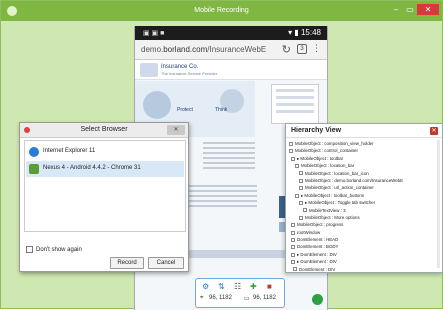 This screenshot has width=443, height=310. What do you see at coordinates (364, 232) in the screenshot?
I see `tree-node: rootWindow` at bounding box center [364, 232].